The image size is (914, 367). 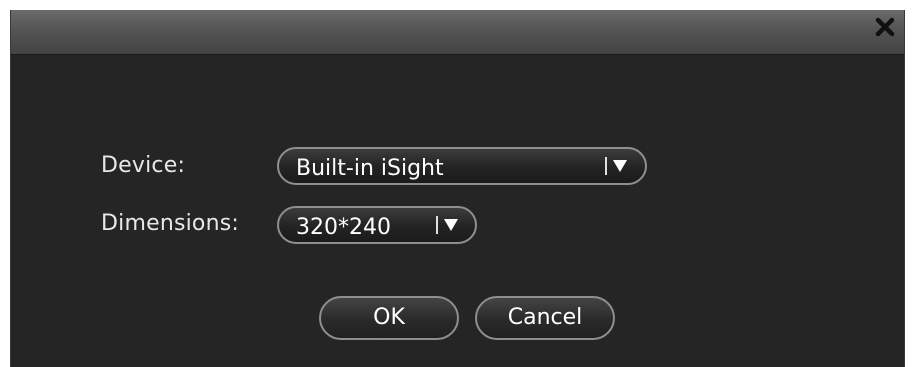 I want to click on ok-button: OK, so click(x=389, y=318).